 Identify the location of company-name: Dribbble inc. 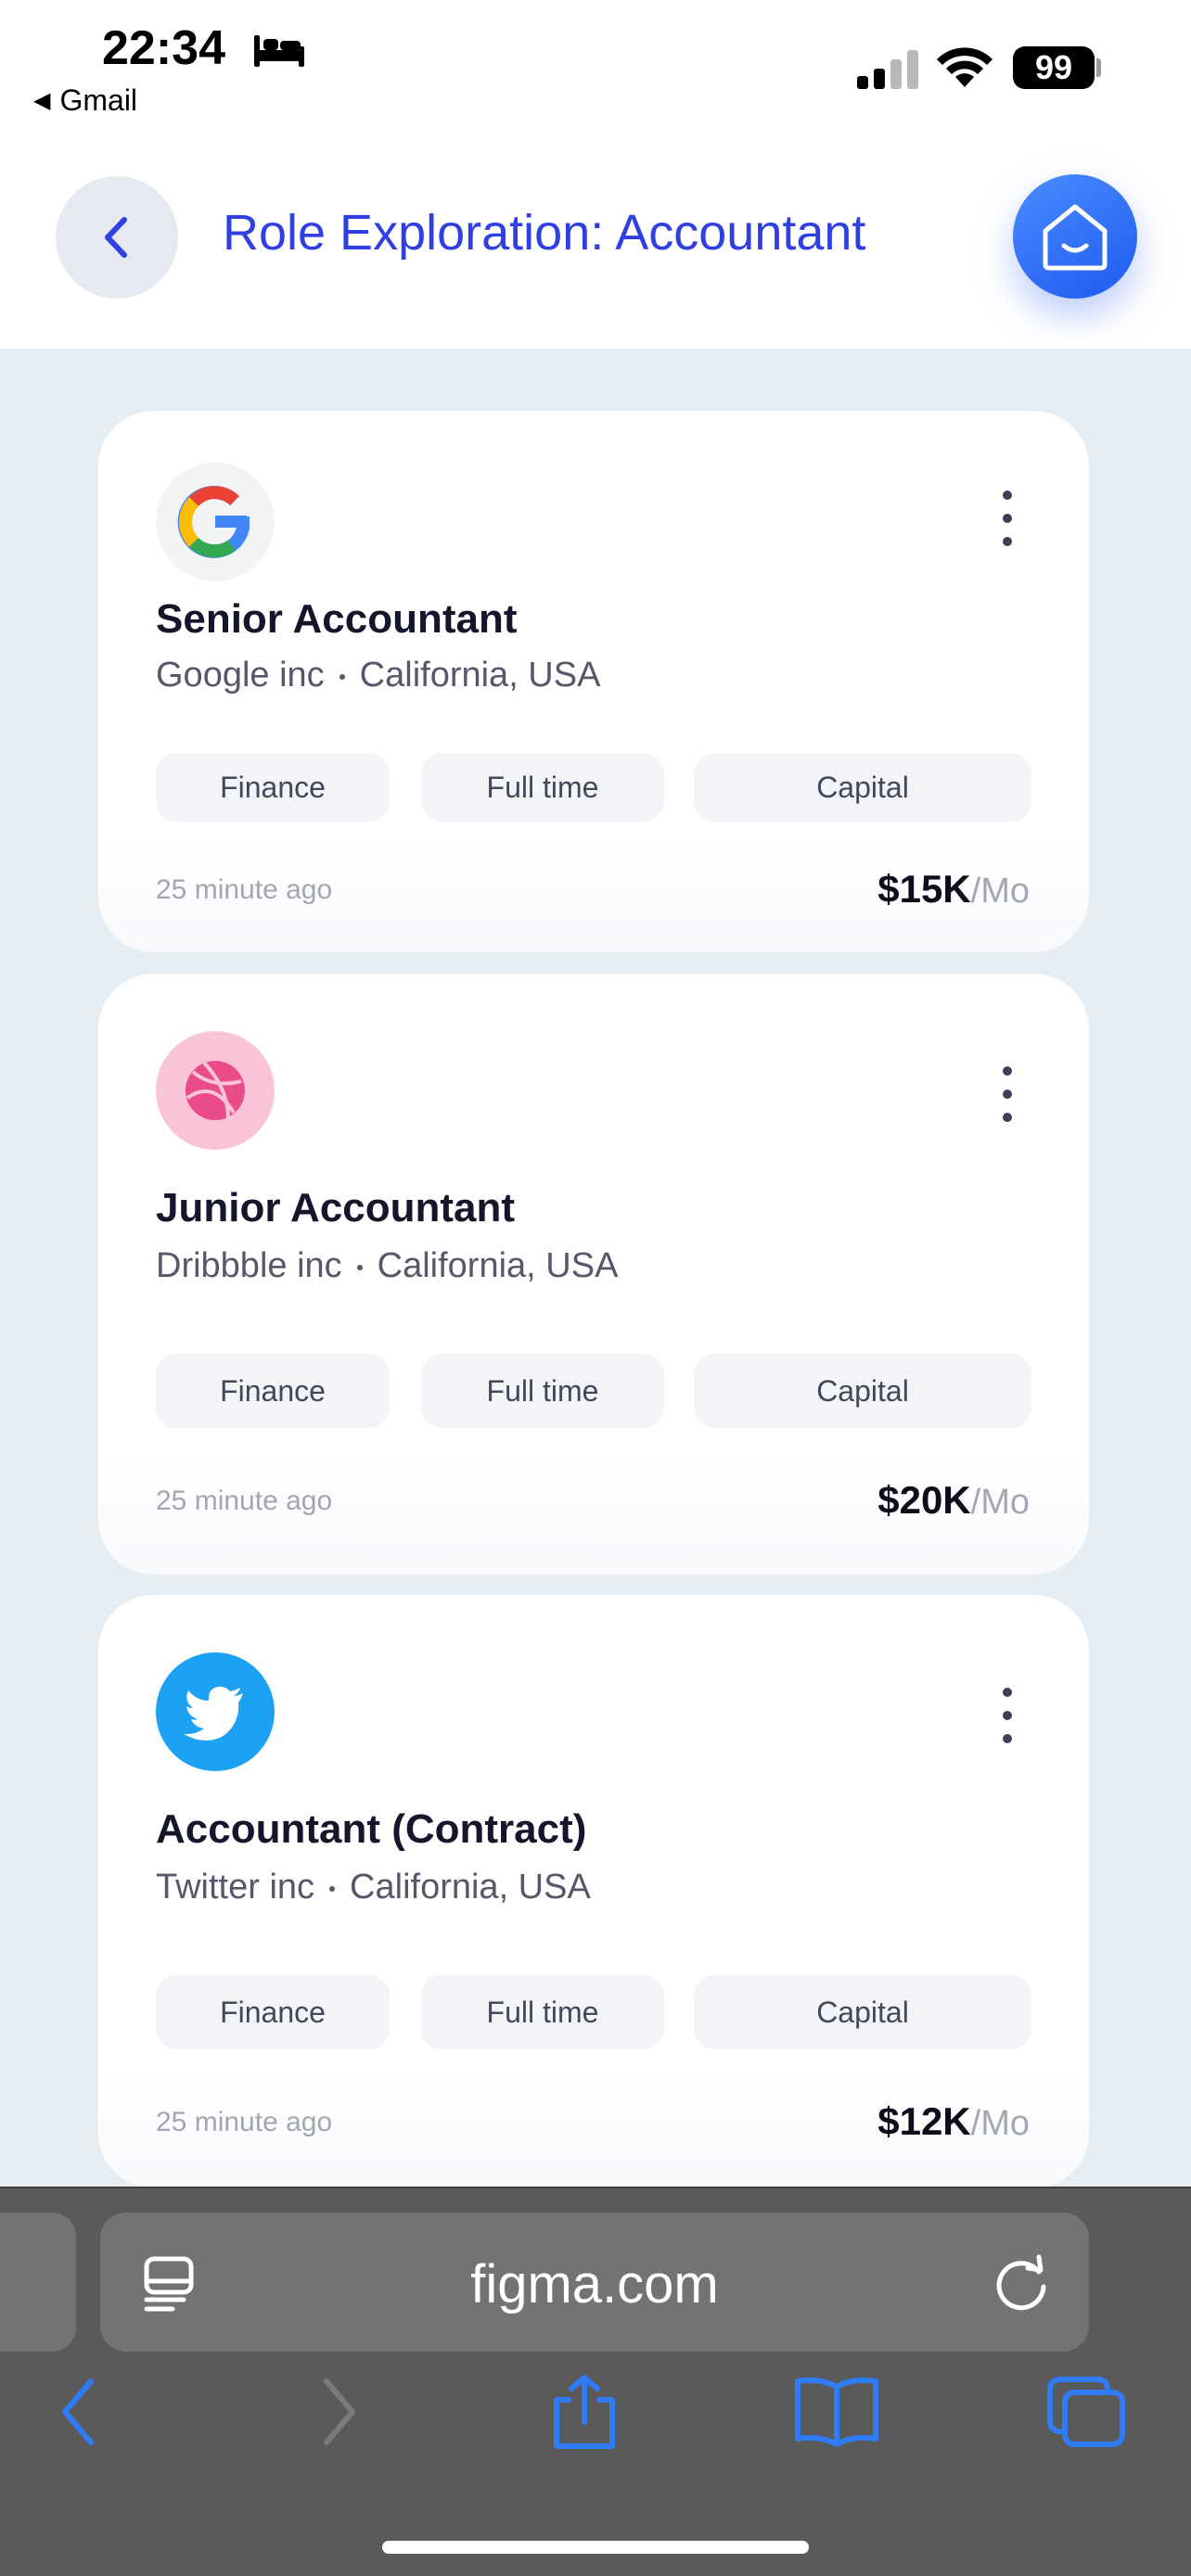
(249, 1265).